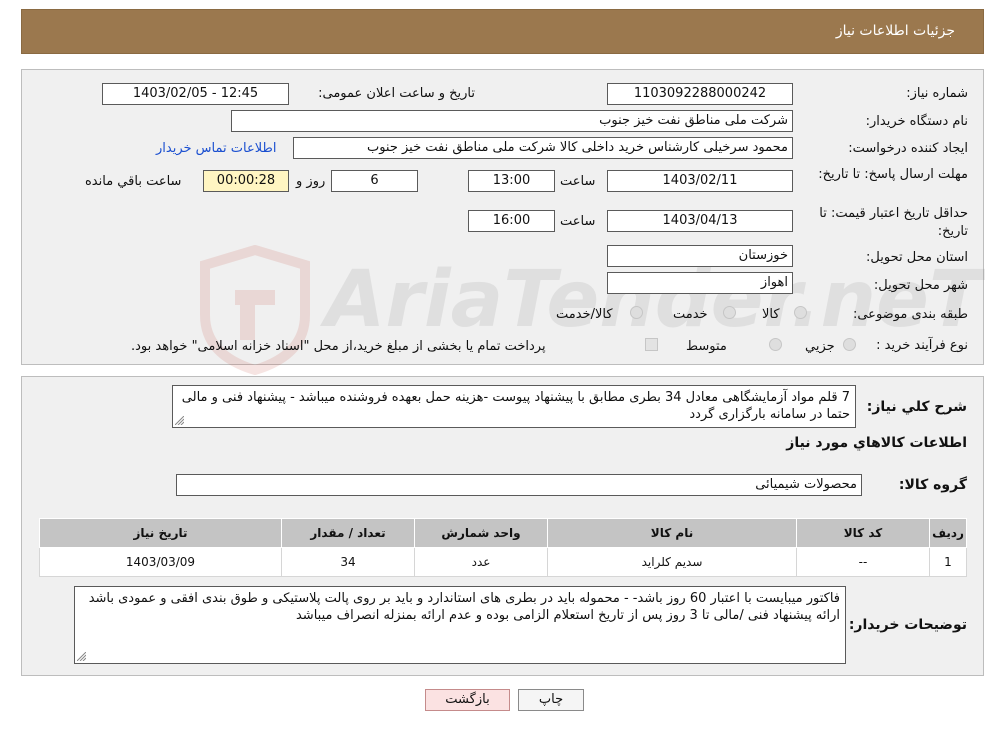 The width and height of the screenshot is (985, 733). What do you see at coordinates (771, 314) in the screenshot?
I see `category-option-goods: کالا` at bounding box center [771, 314].